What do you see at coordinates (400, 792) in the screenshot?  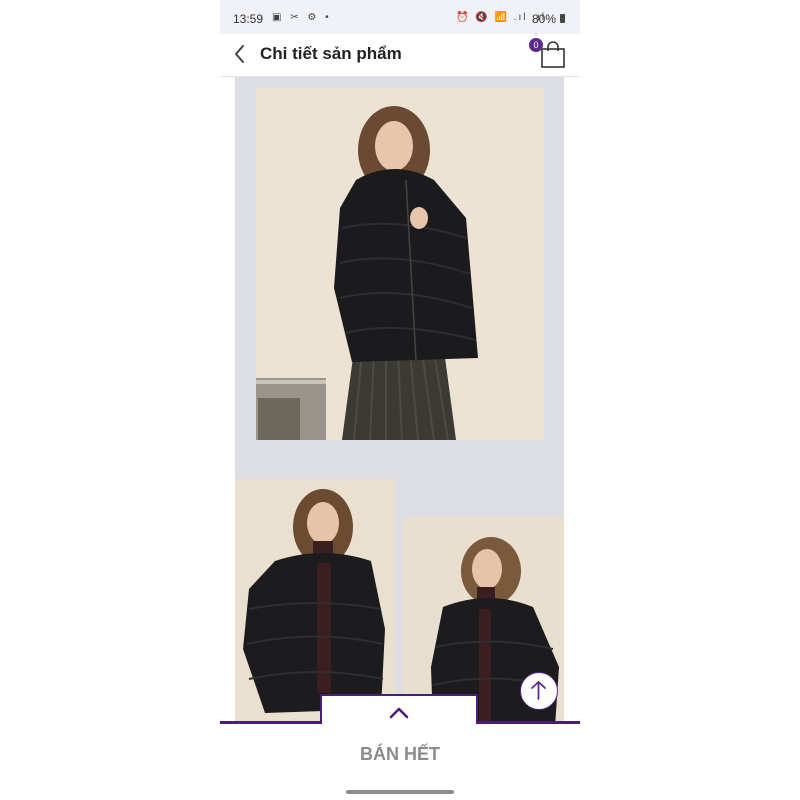 I see `home-gesture-bar` at bounding box center [400, 792].